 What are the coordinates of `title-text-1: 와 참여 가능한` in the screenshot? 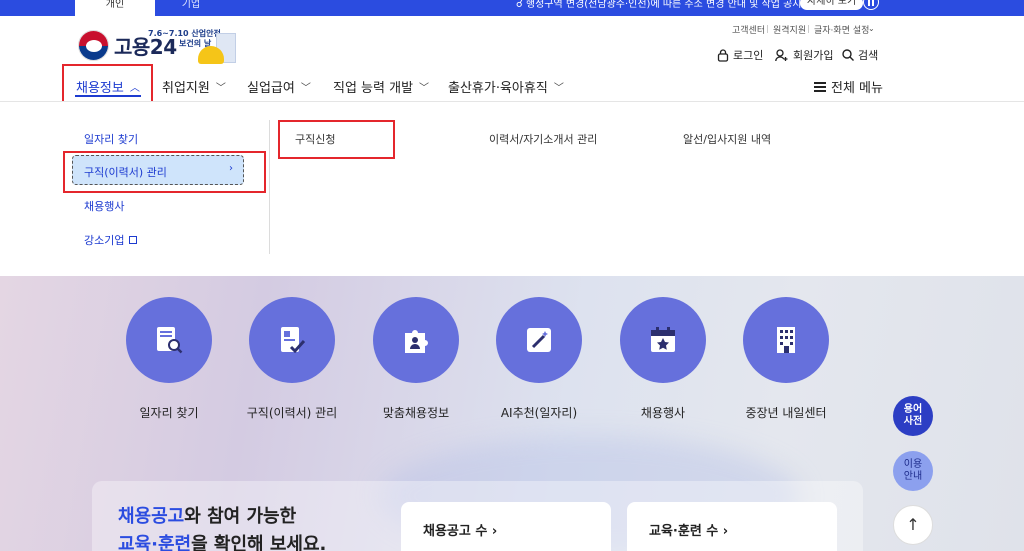 It's located at (240, 516).